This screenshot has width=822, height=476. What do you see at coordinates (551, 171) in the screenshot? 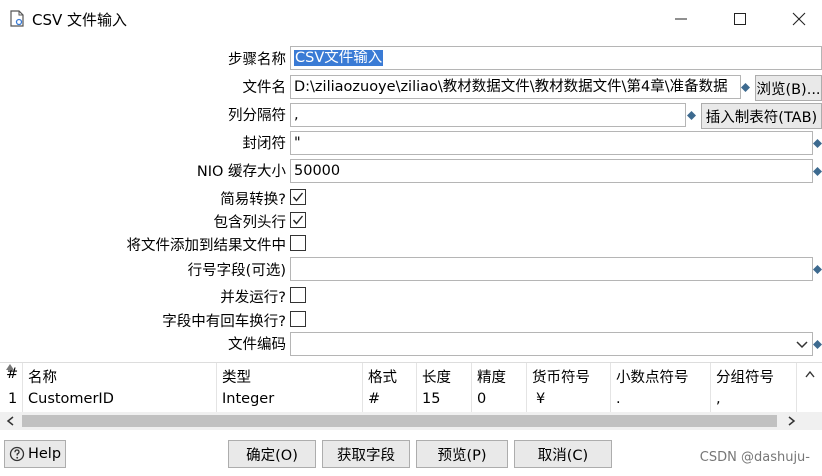
I see `nio-buffer-input: 50000` at bounding box center [551, 171].